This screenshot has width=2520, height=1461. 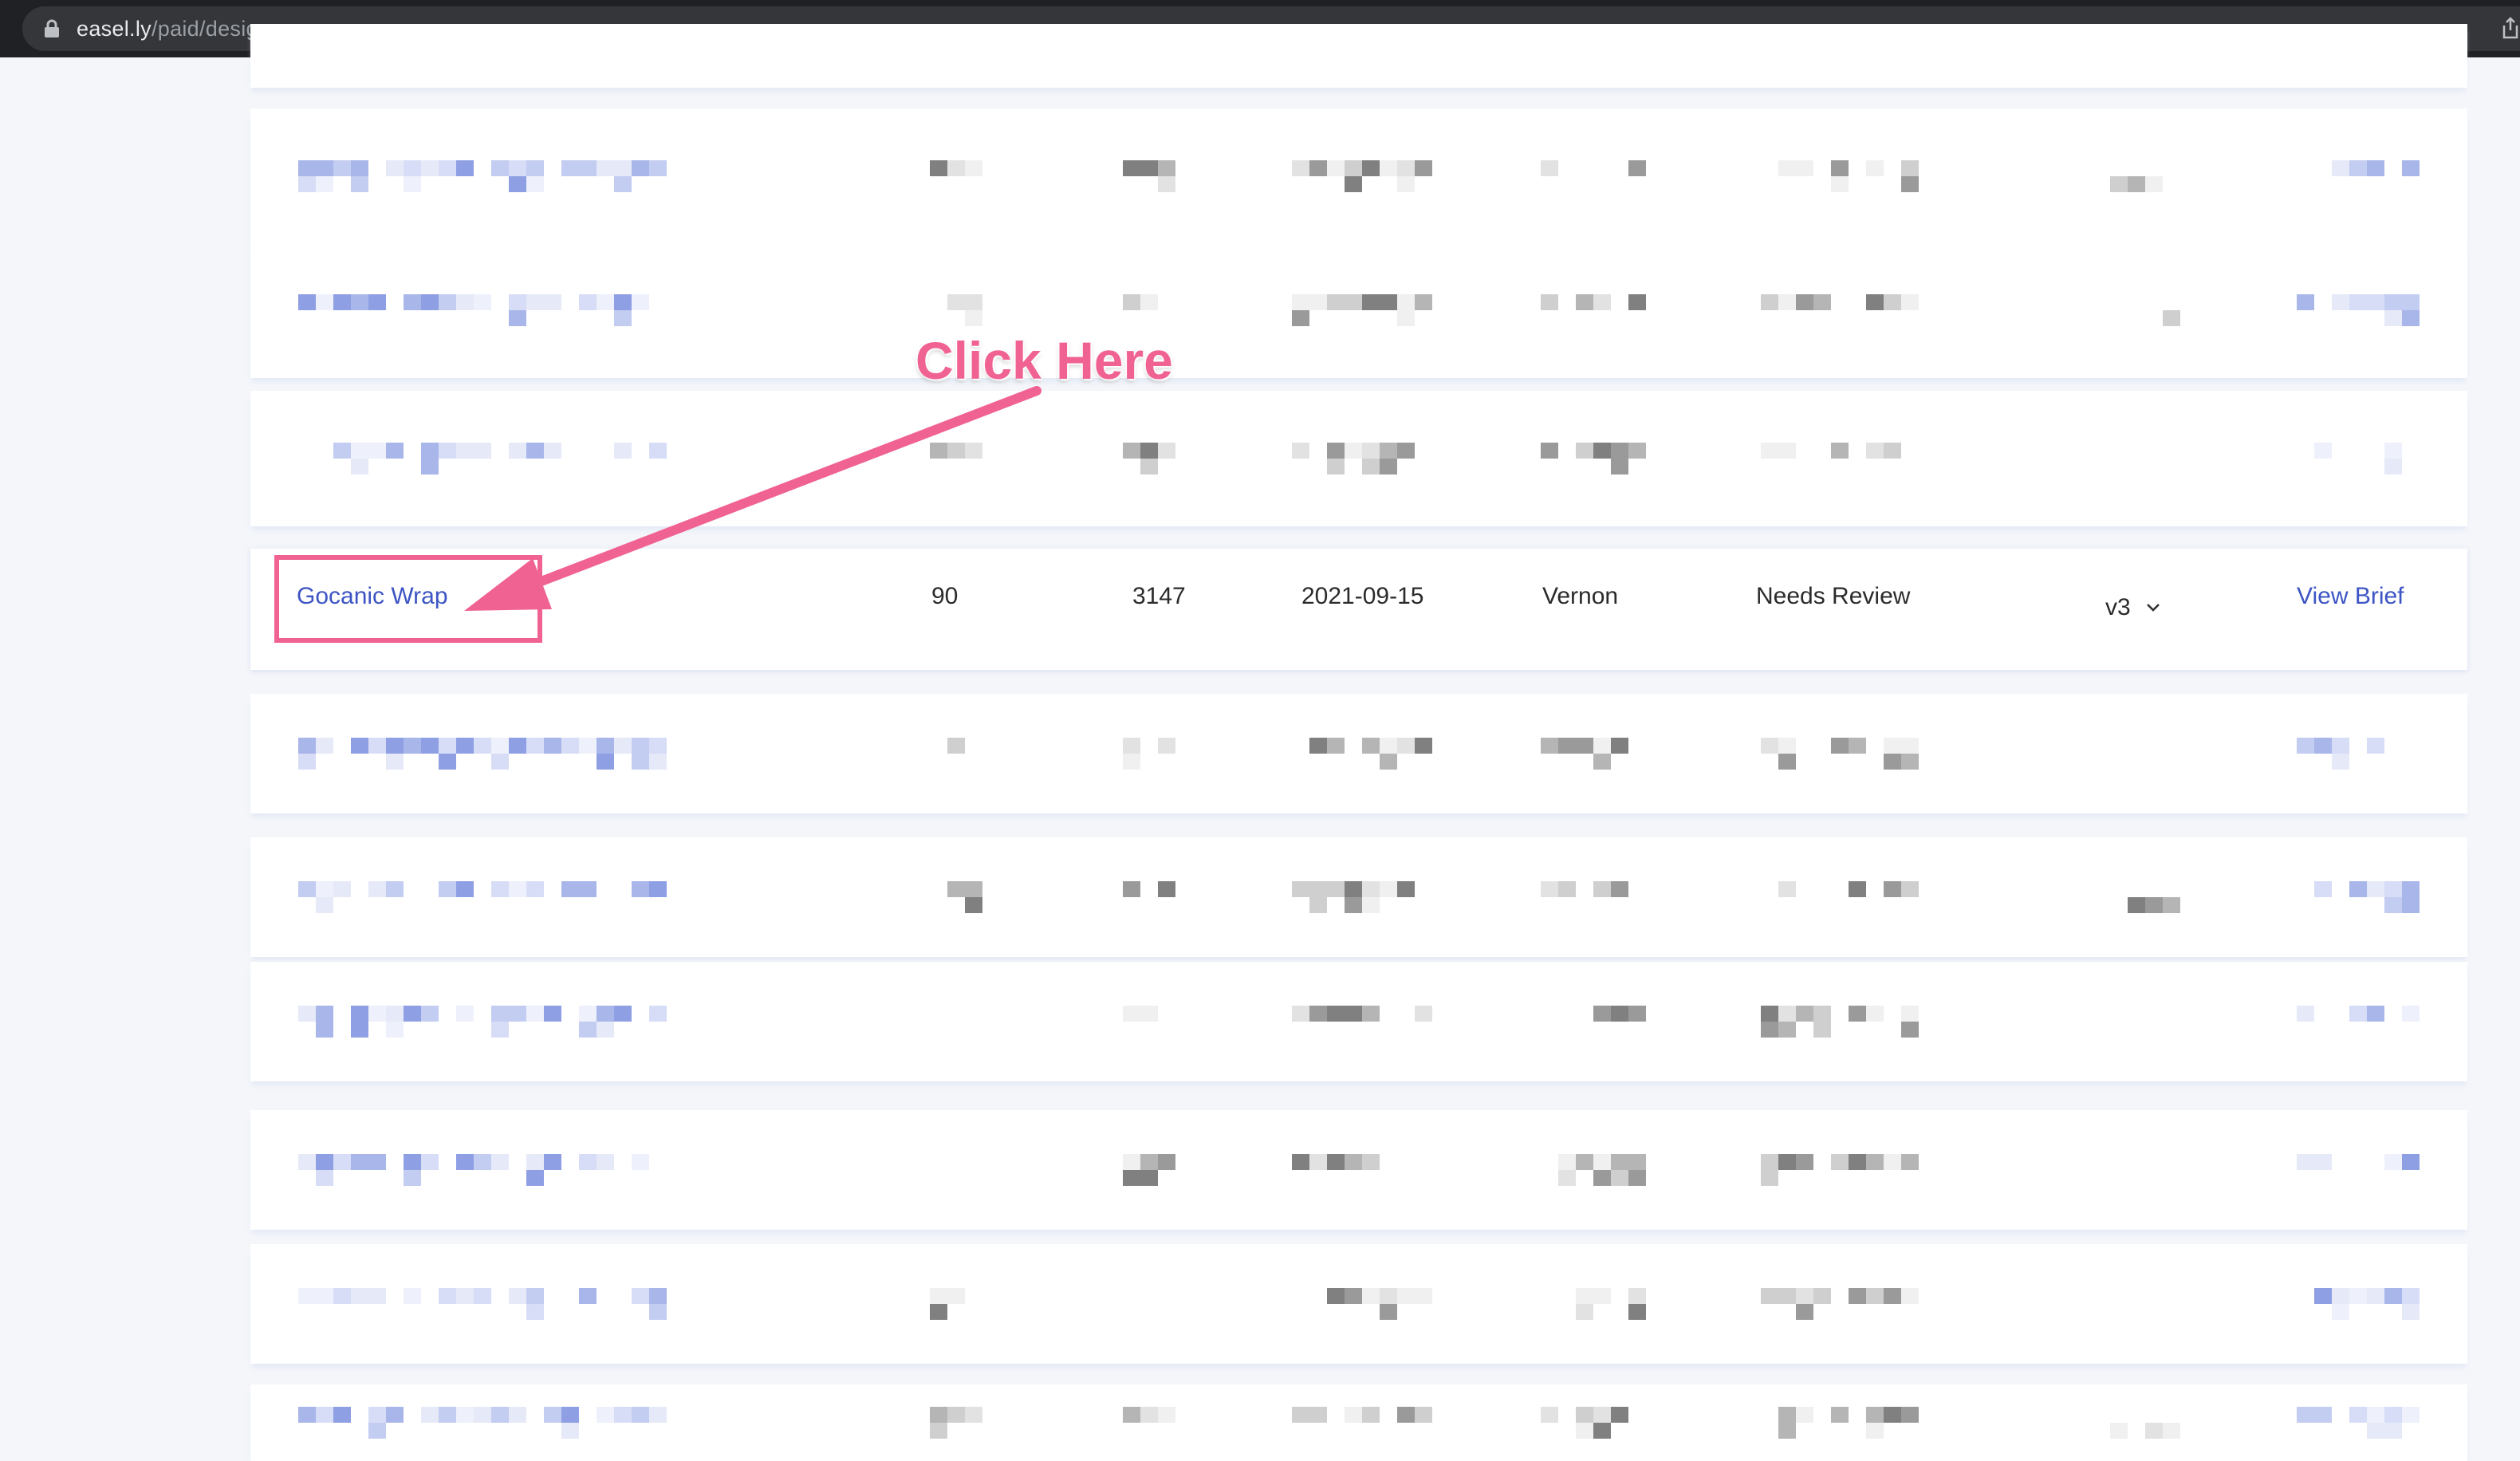 What do you see at coordinates (1580, 596) in the screenshot?
I see `table-cell-designer: Vernon` at bounding box center [1580, 596].